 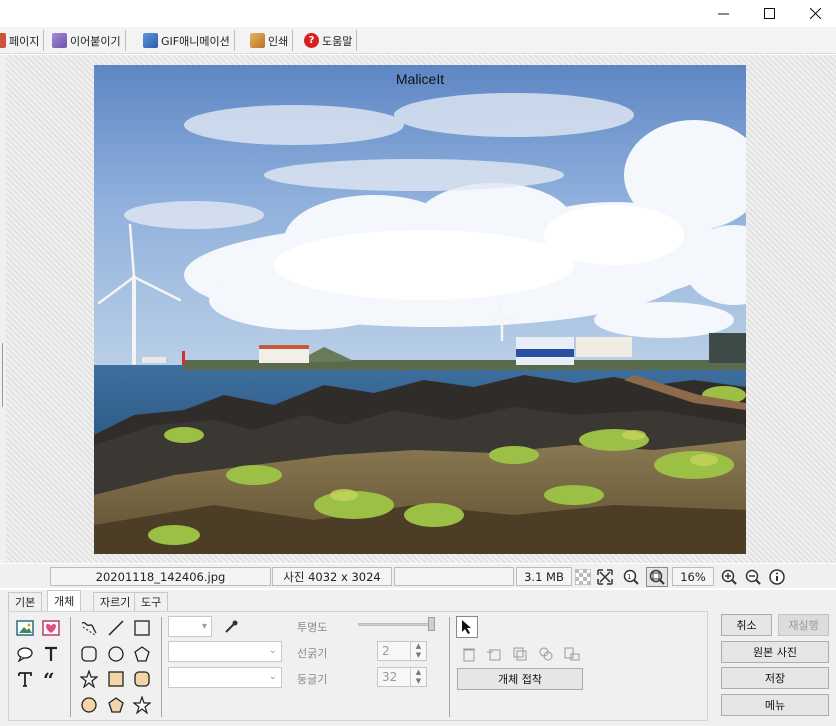 What do you see at coordinates (605, 577) in the screenshot?
I see `fit-window-icon` at bounding box center [605, 577].